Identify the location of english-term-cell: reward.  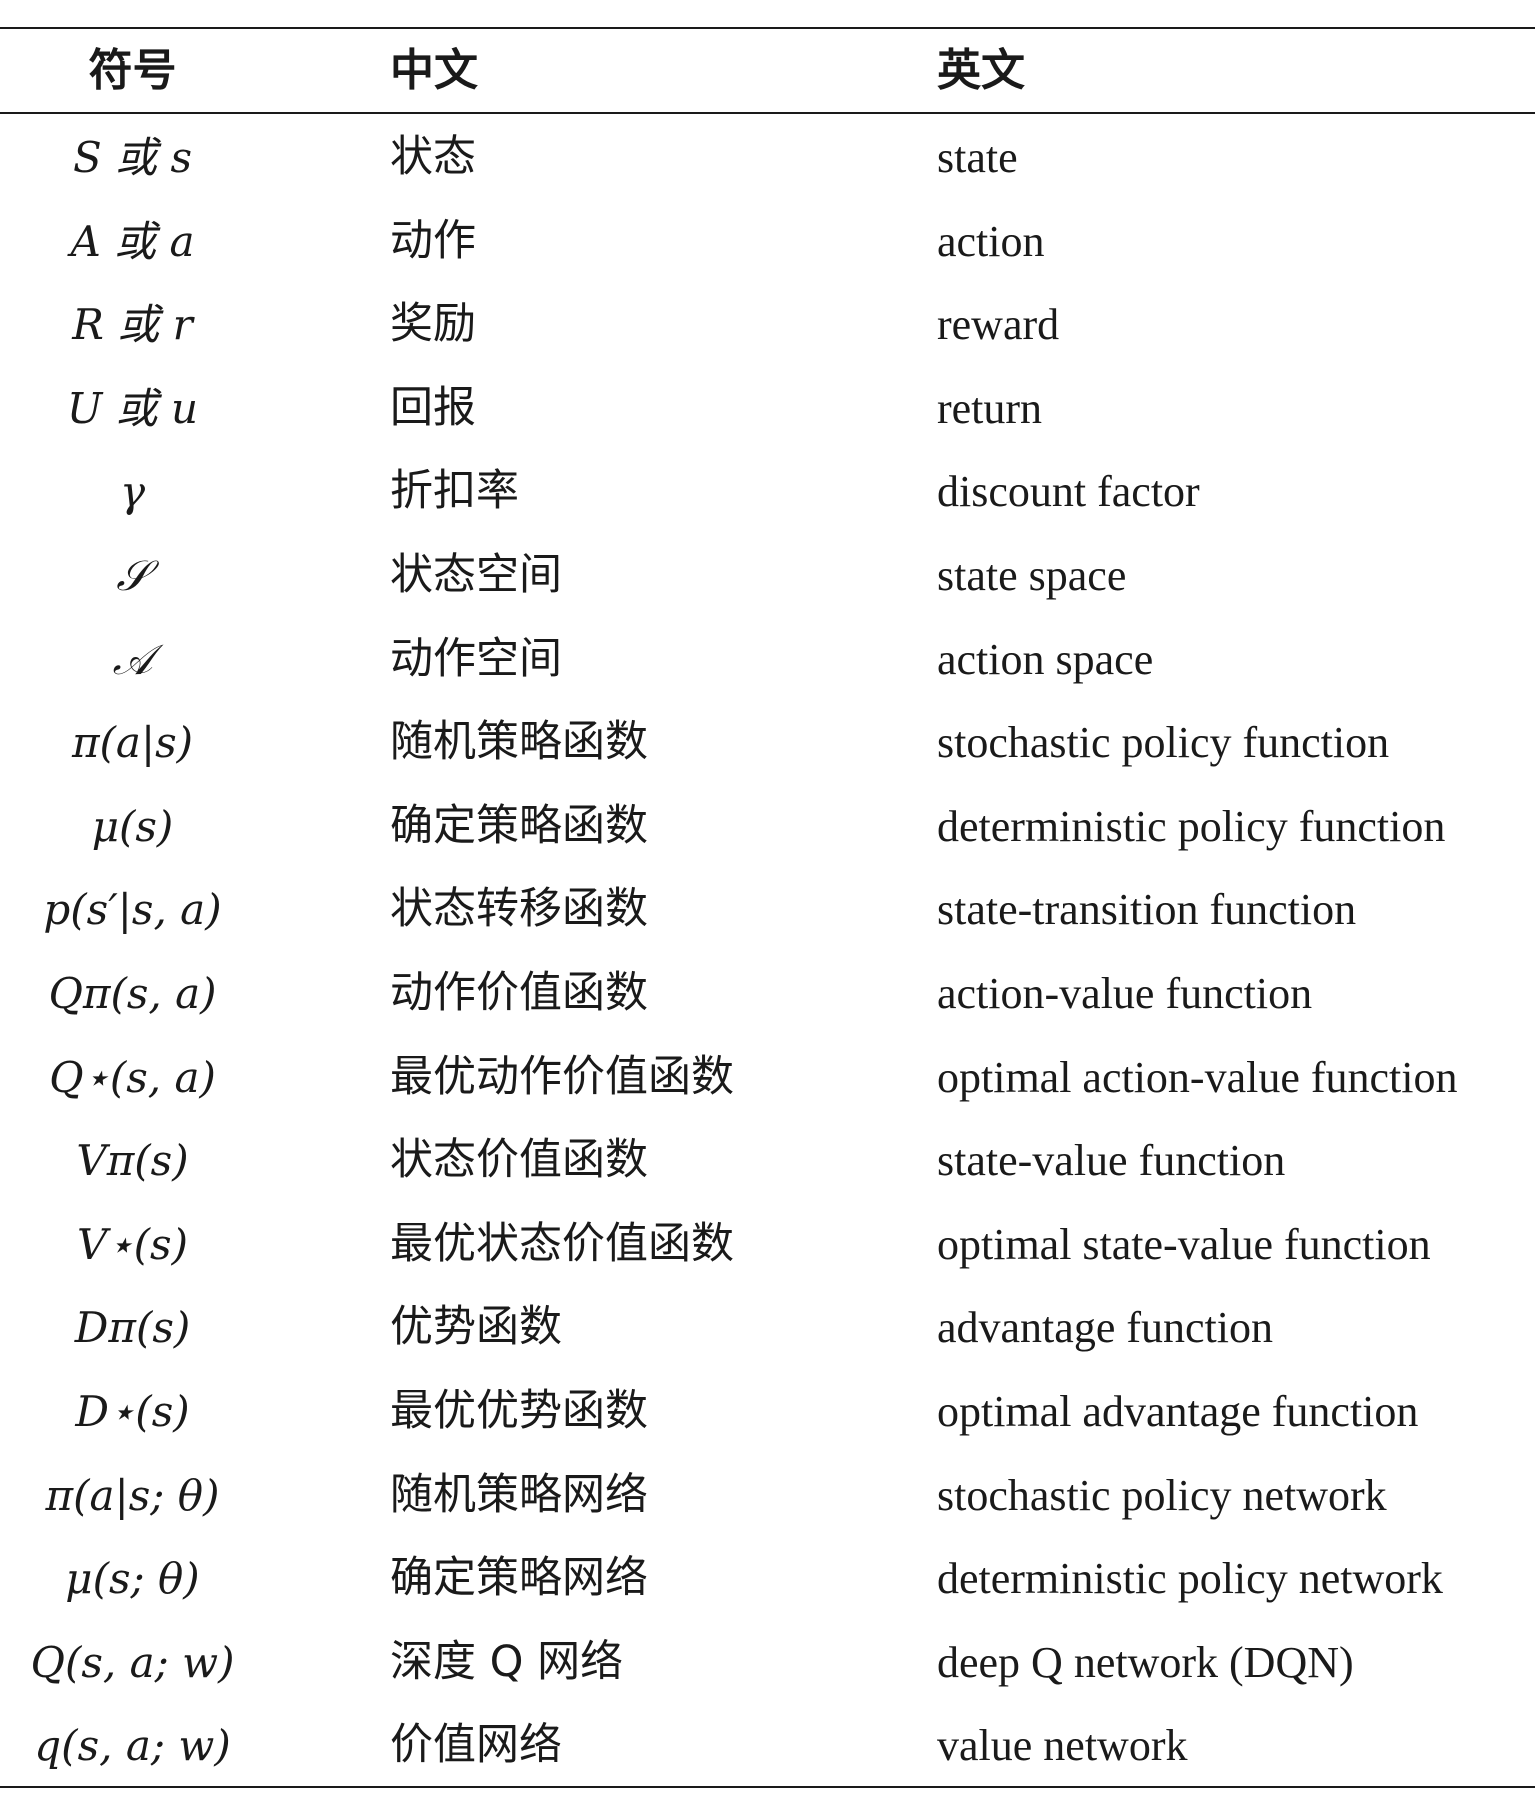
(998, 325).